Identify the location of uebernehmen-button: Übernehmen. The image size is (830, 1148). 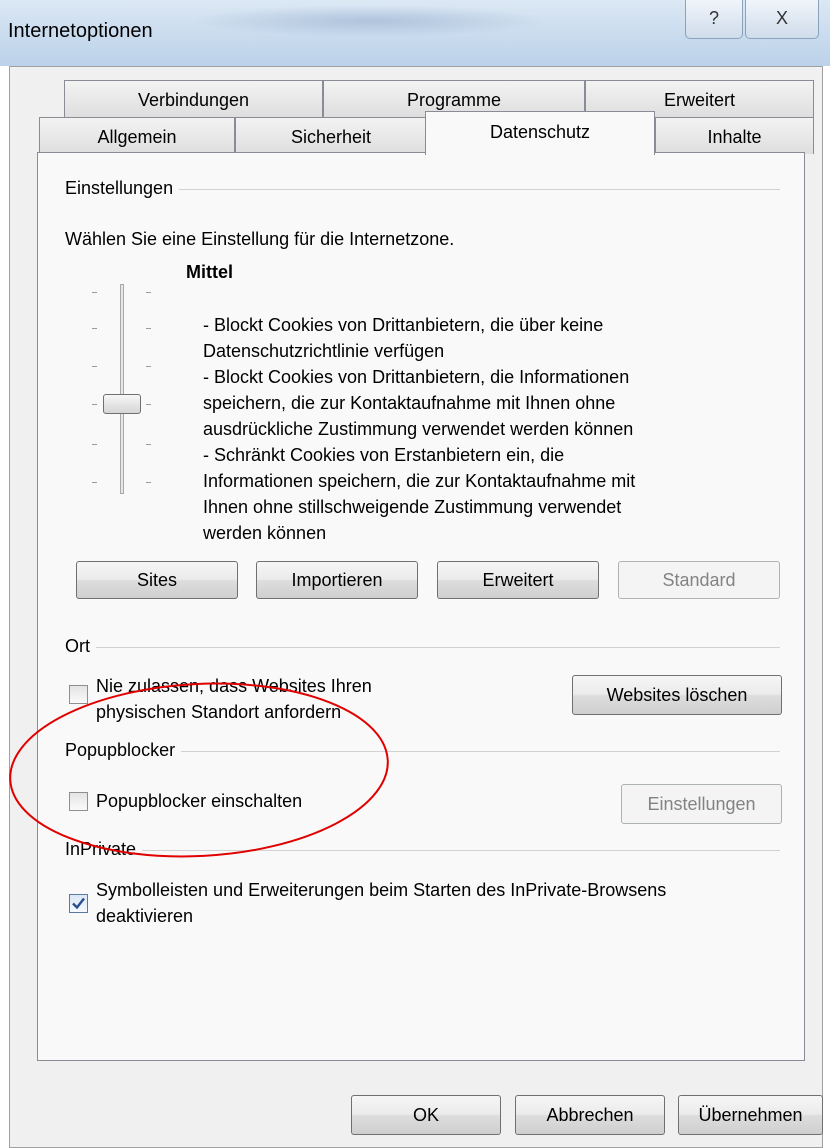
(750, 1115).